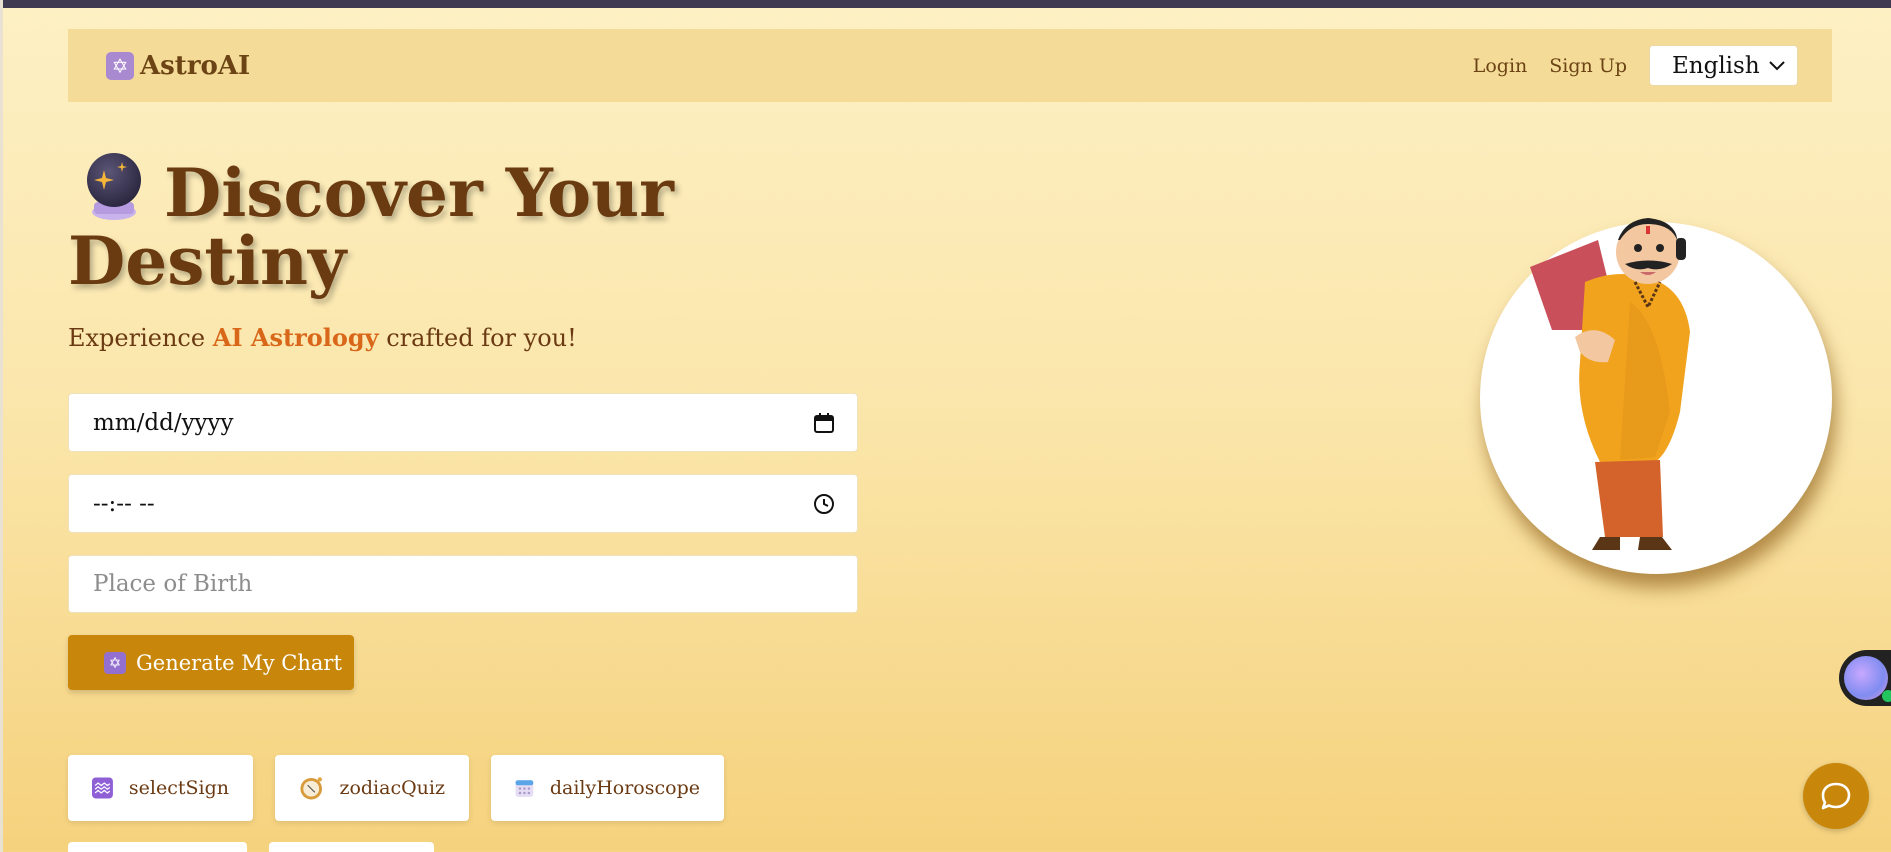 Image resolution: width=1891 pixels, height=852 pixels. What do you see at coordinates (1886, 696) in the screenshot?
I see `online-status-dot` at bounding box center [1886, 696].